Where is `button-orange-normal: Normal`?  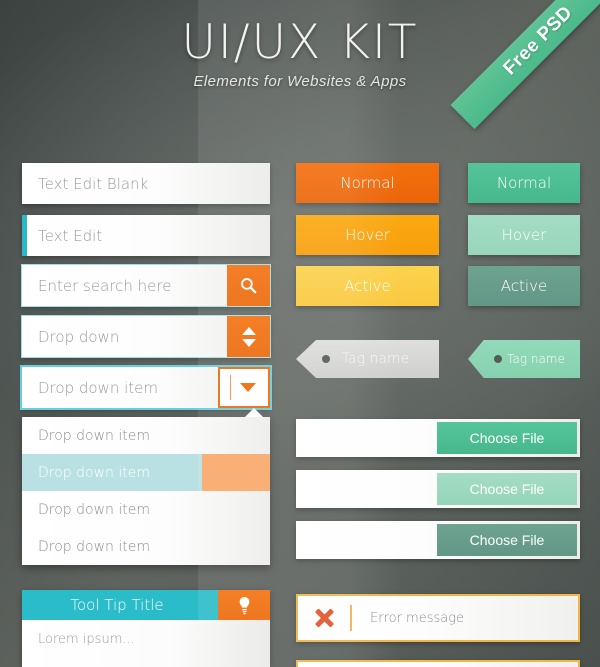
button-orange-normal: Normal is located at coordinates (367, 183).